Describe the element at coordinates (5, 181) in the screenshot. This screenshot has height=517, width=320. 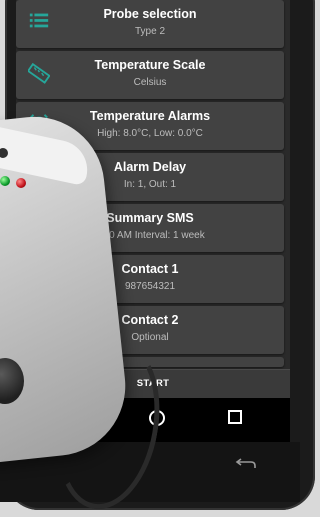
I see `green-led` at that location.